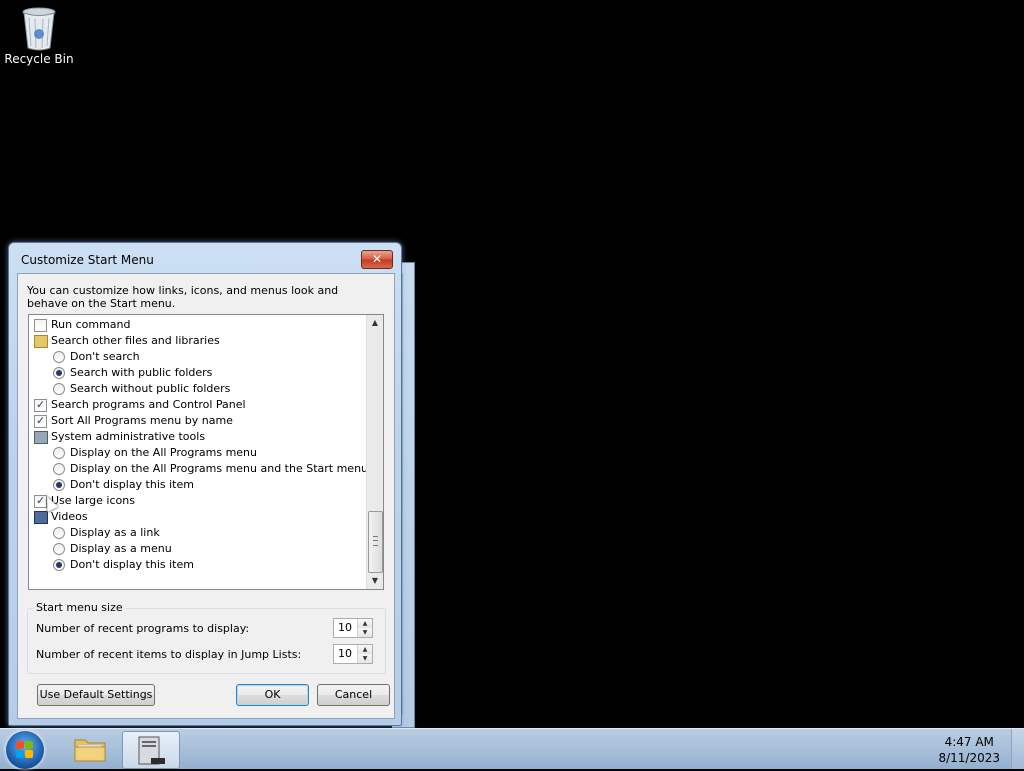 The height and width of the screenshot is (771, 1024). What do you see at coordinates (163, 452) in the screenshot?
I see `option-label: Display on the All Programs menu` at bounding box center [163, 452].